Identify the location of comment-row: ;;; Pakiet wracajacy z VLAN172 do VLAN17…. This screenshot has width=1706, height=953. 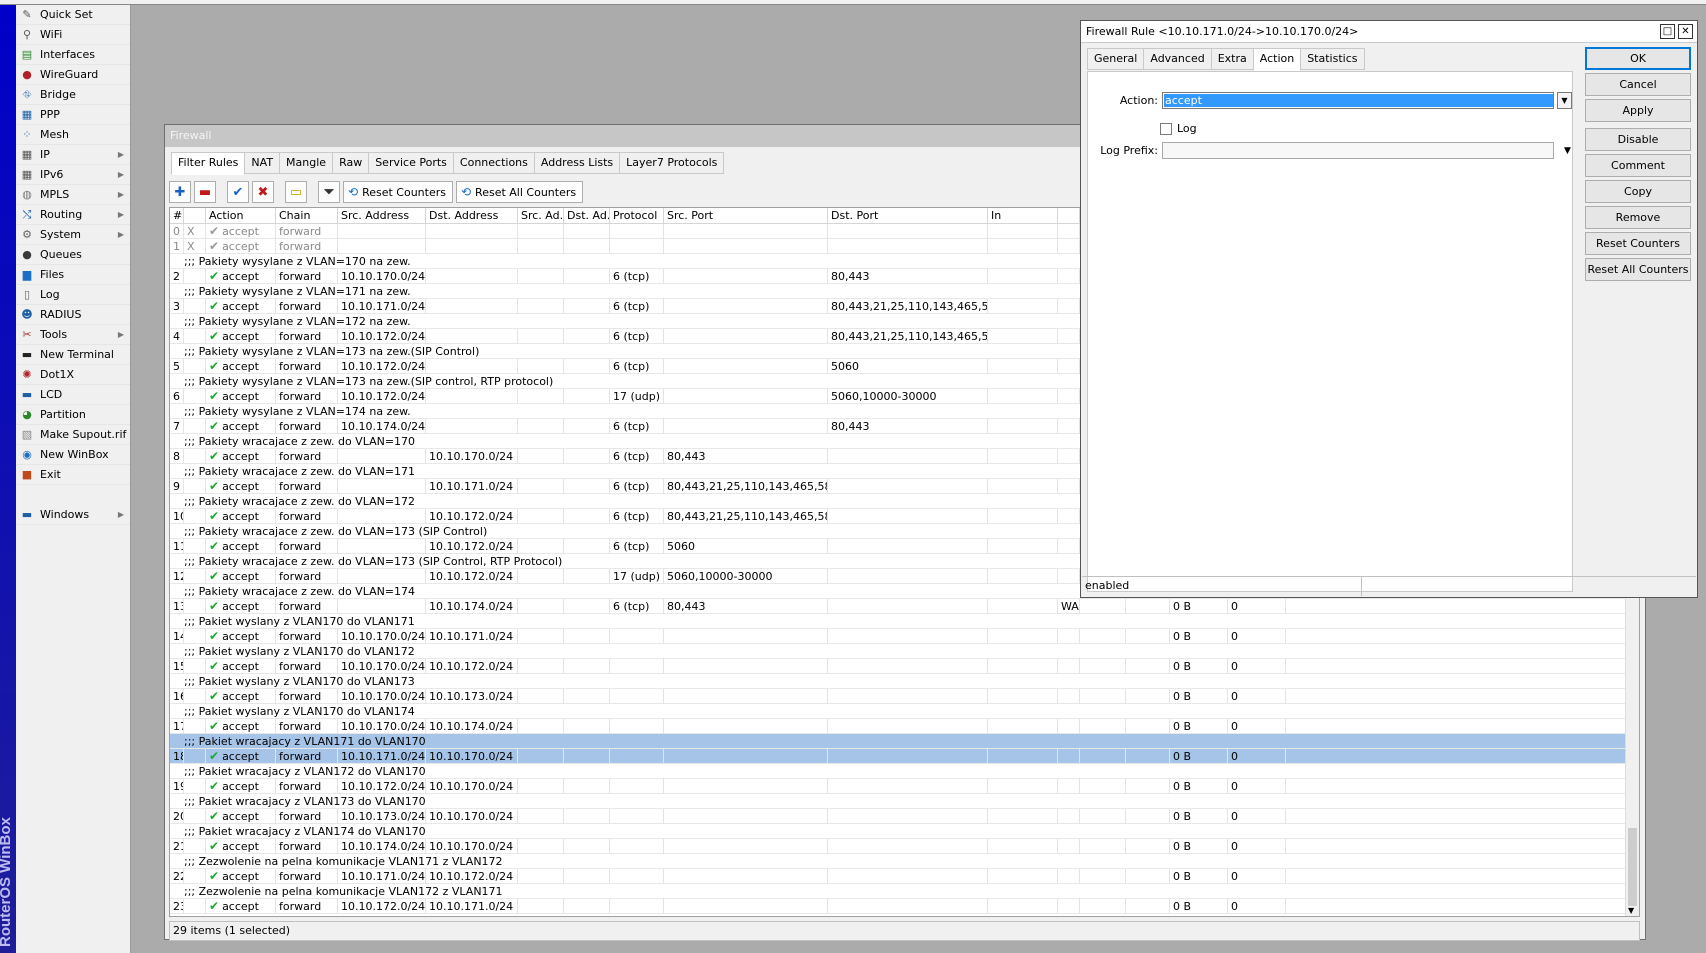
(904, 771).